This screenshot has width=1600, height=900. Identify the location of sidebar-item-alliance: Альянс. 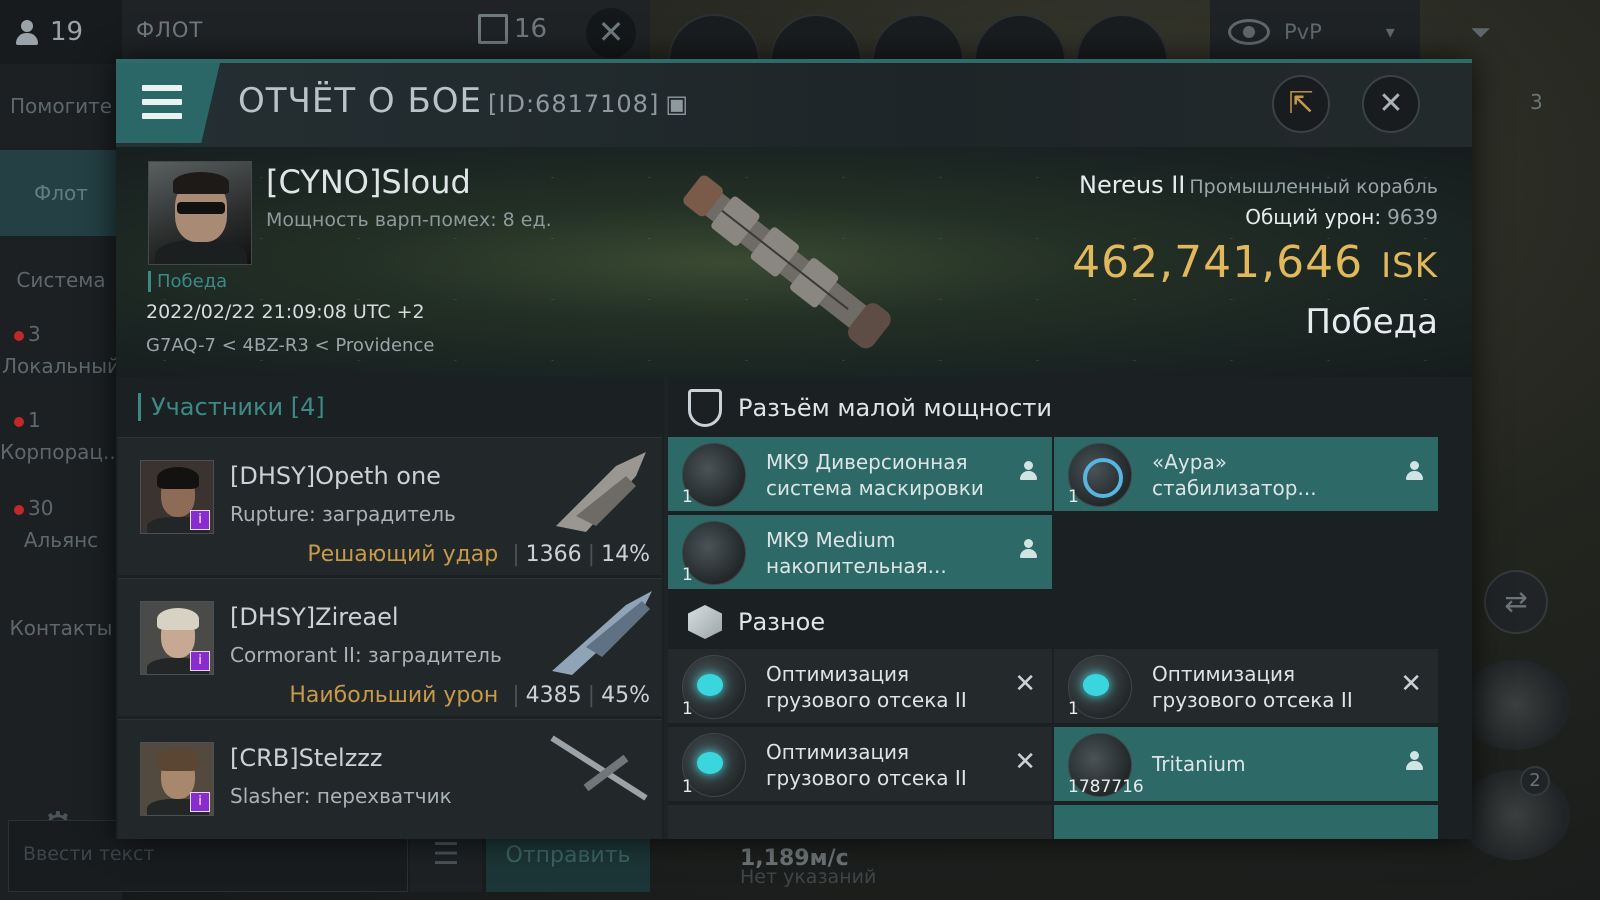
(61, 540).